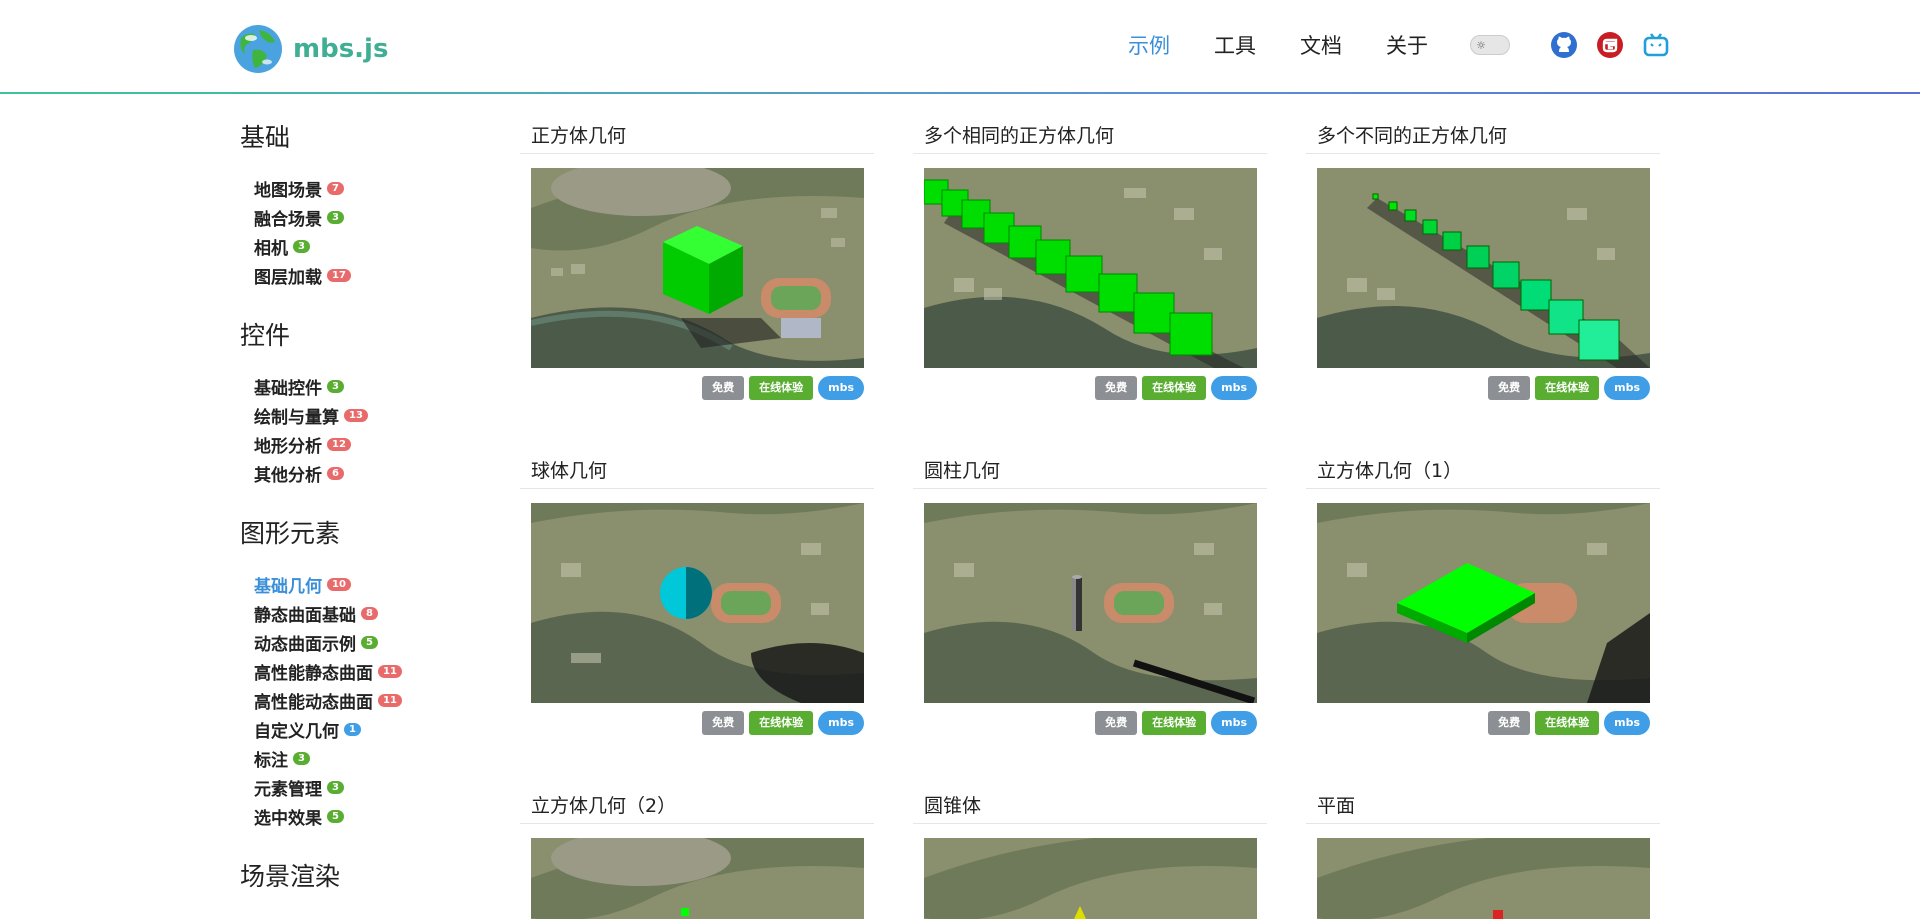  I want to click on nav-docs: 文档, so click(1321, 45).